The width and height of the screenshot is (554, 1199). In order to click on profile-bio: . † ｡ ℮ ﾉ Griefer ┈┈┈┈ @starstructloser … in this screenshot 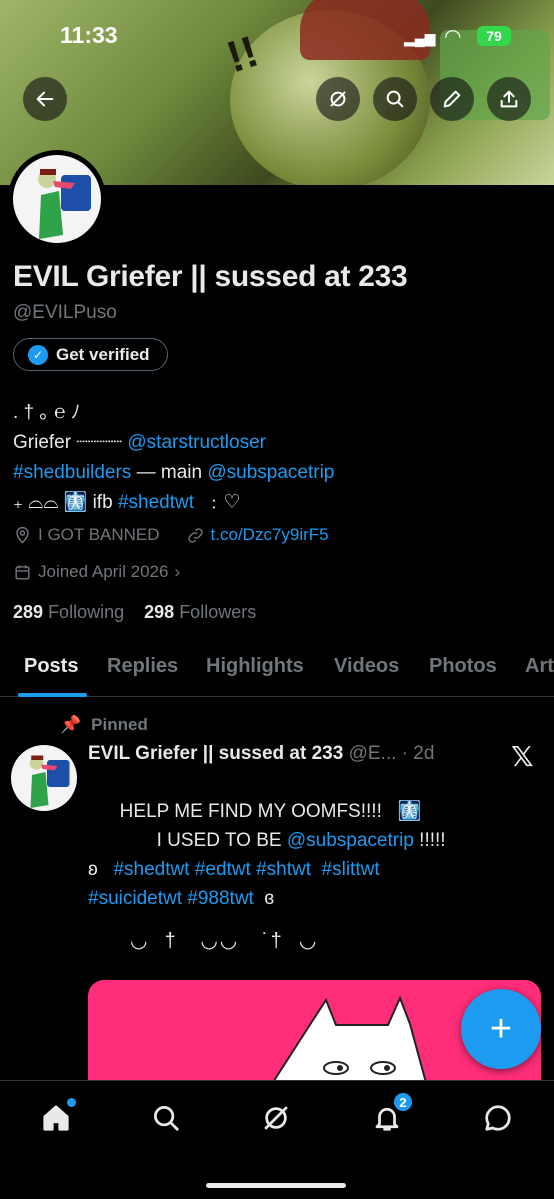, I will do `click(278, 458)`.